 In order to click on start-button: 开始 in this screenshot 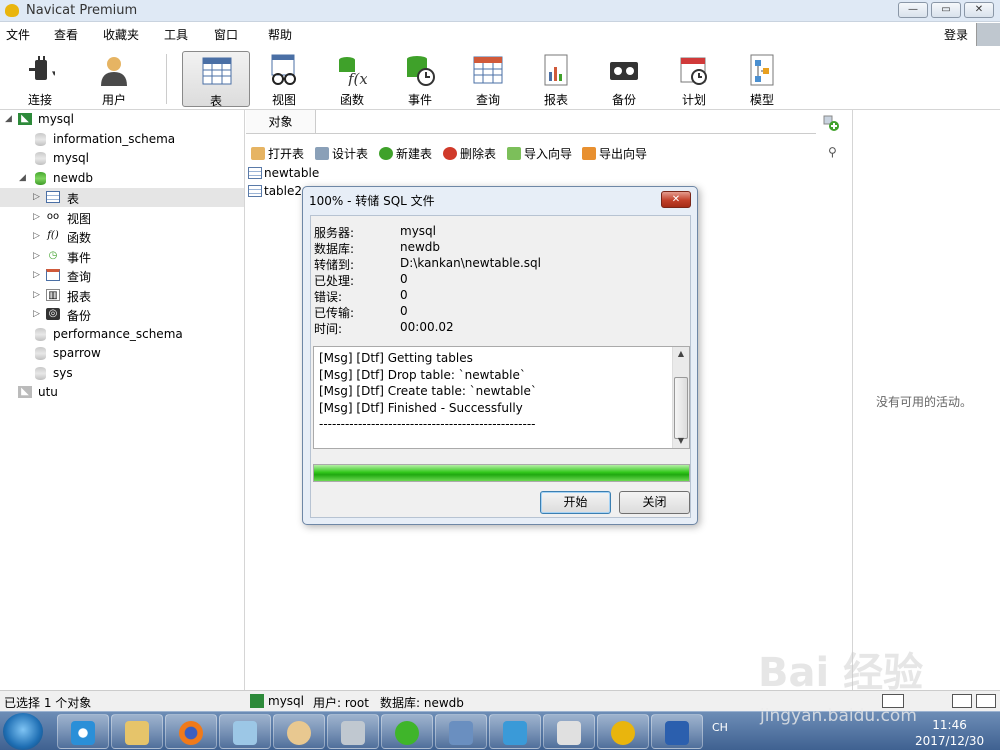, I will do `click(575, 502)`.